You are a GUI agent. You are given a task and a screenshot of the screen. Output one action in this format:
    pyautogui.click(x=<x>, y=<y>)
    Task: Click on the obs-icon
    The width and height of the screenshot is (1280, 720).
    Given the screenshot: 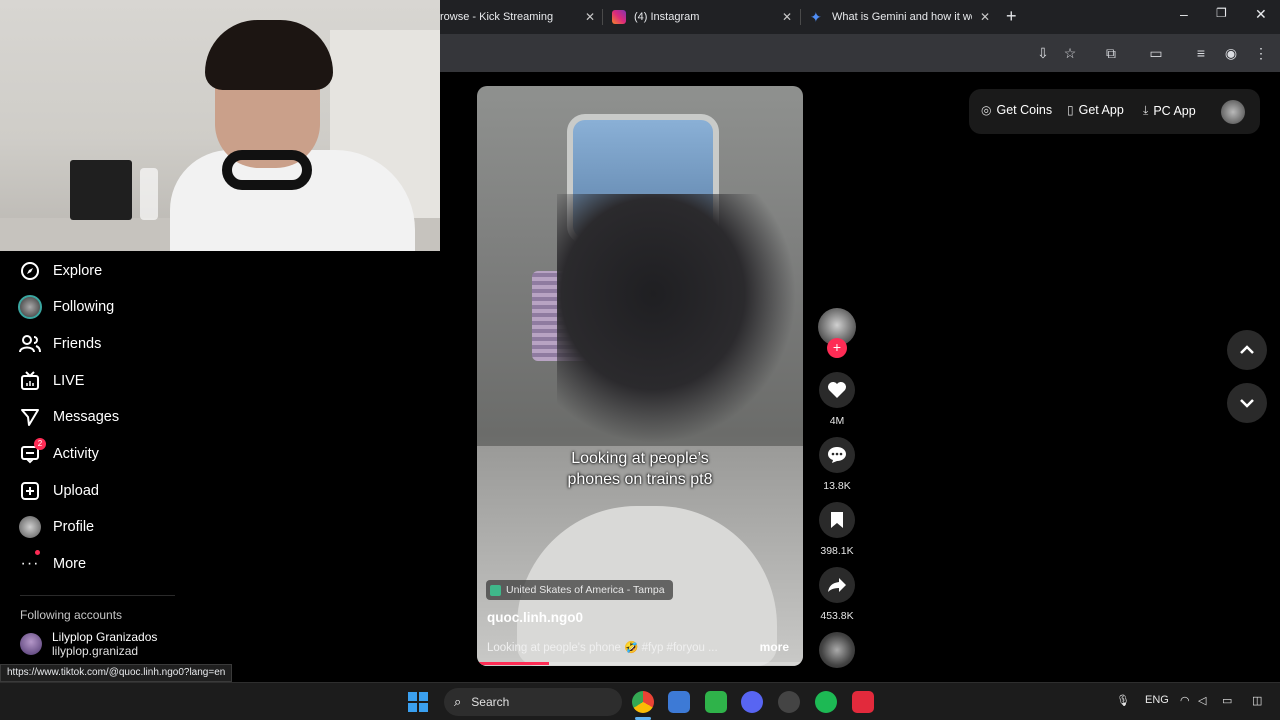 What is the action you would take?
    pyautogui.click(x=789, y=702)
    